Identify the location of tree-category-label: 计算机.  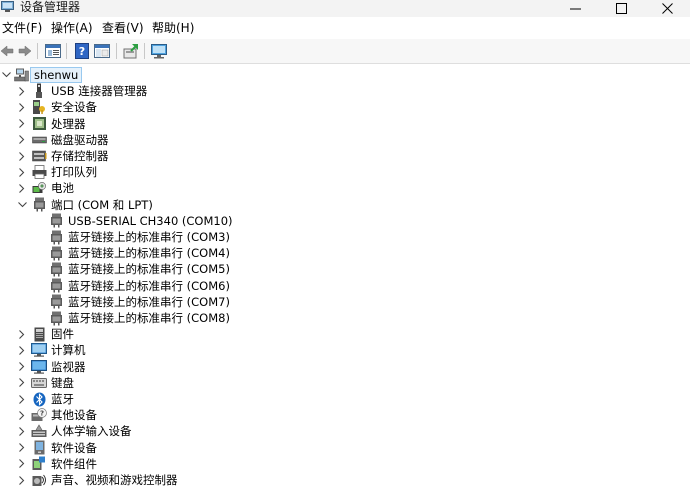
(68, 350).